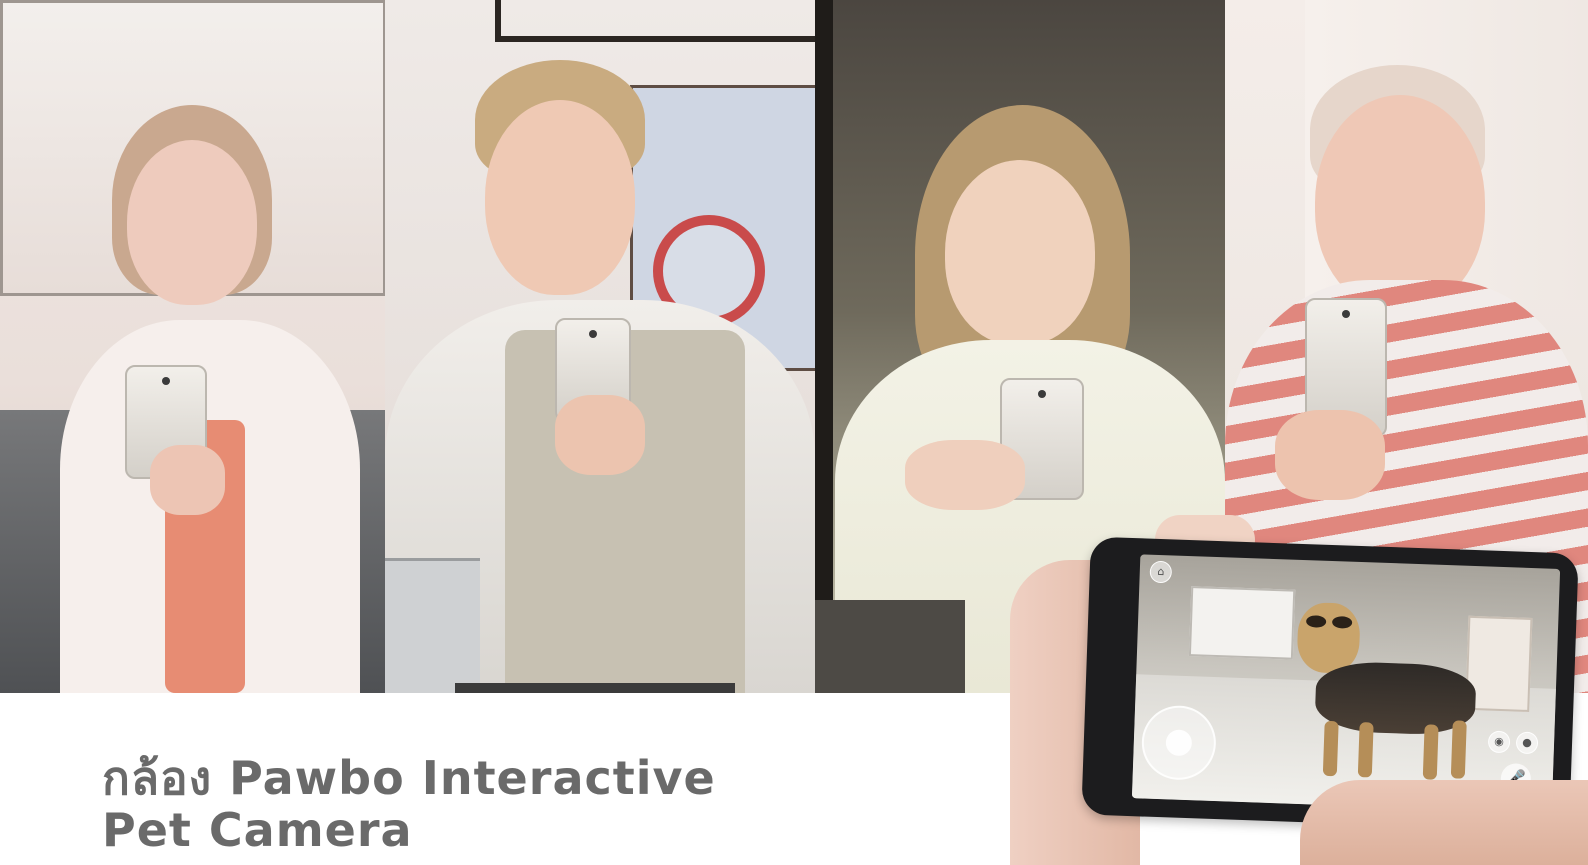  I want to click on laptop, so click(432, 625).